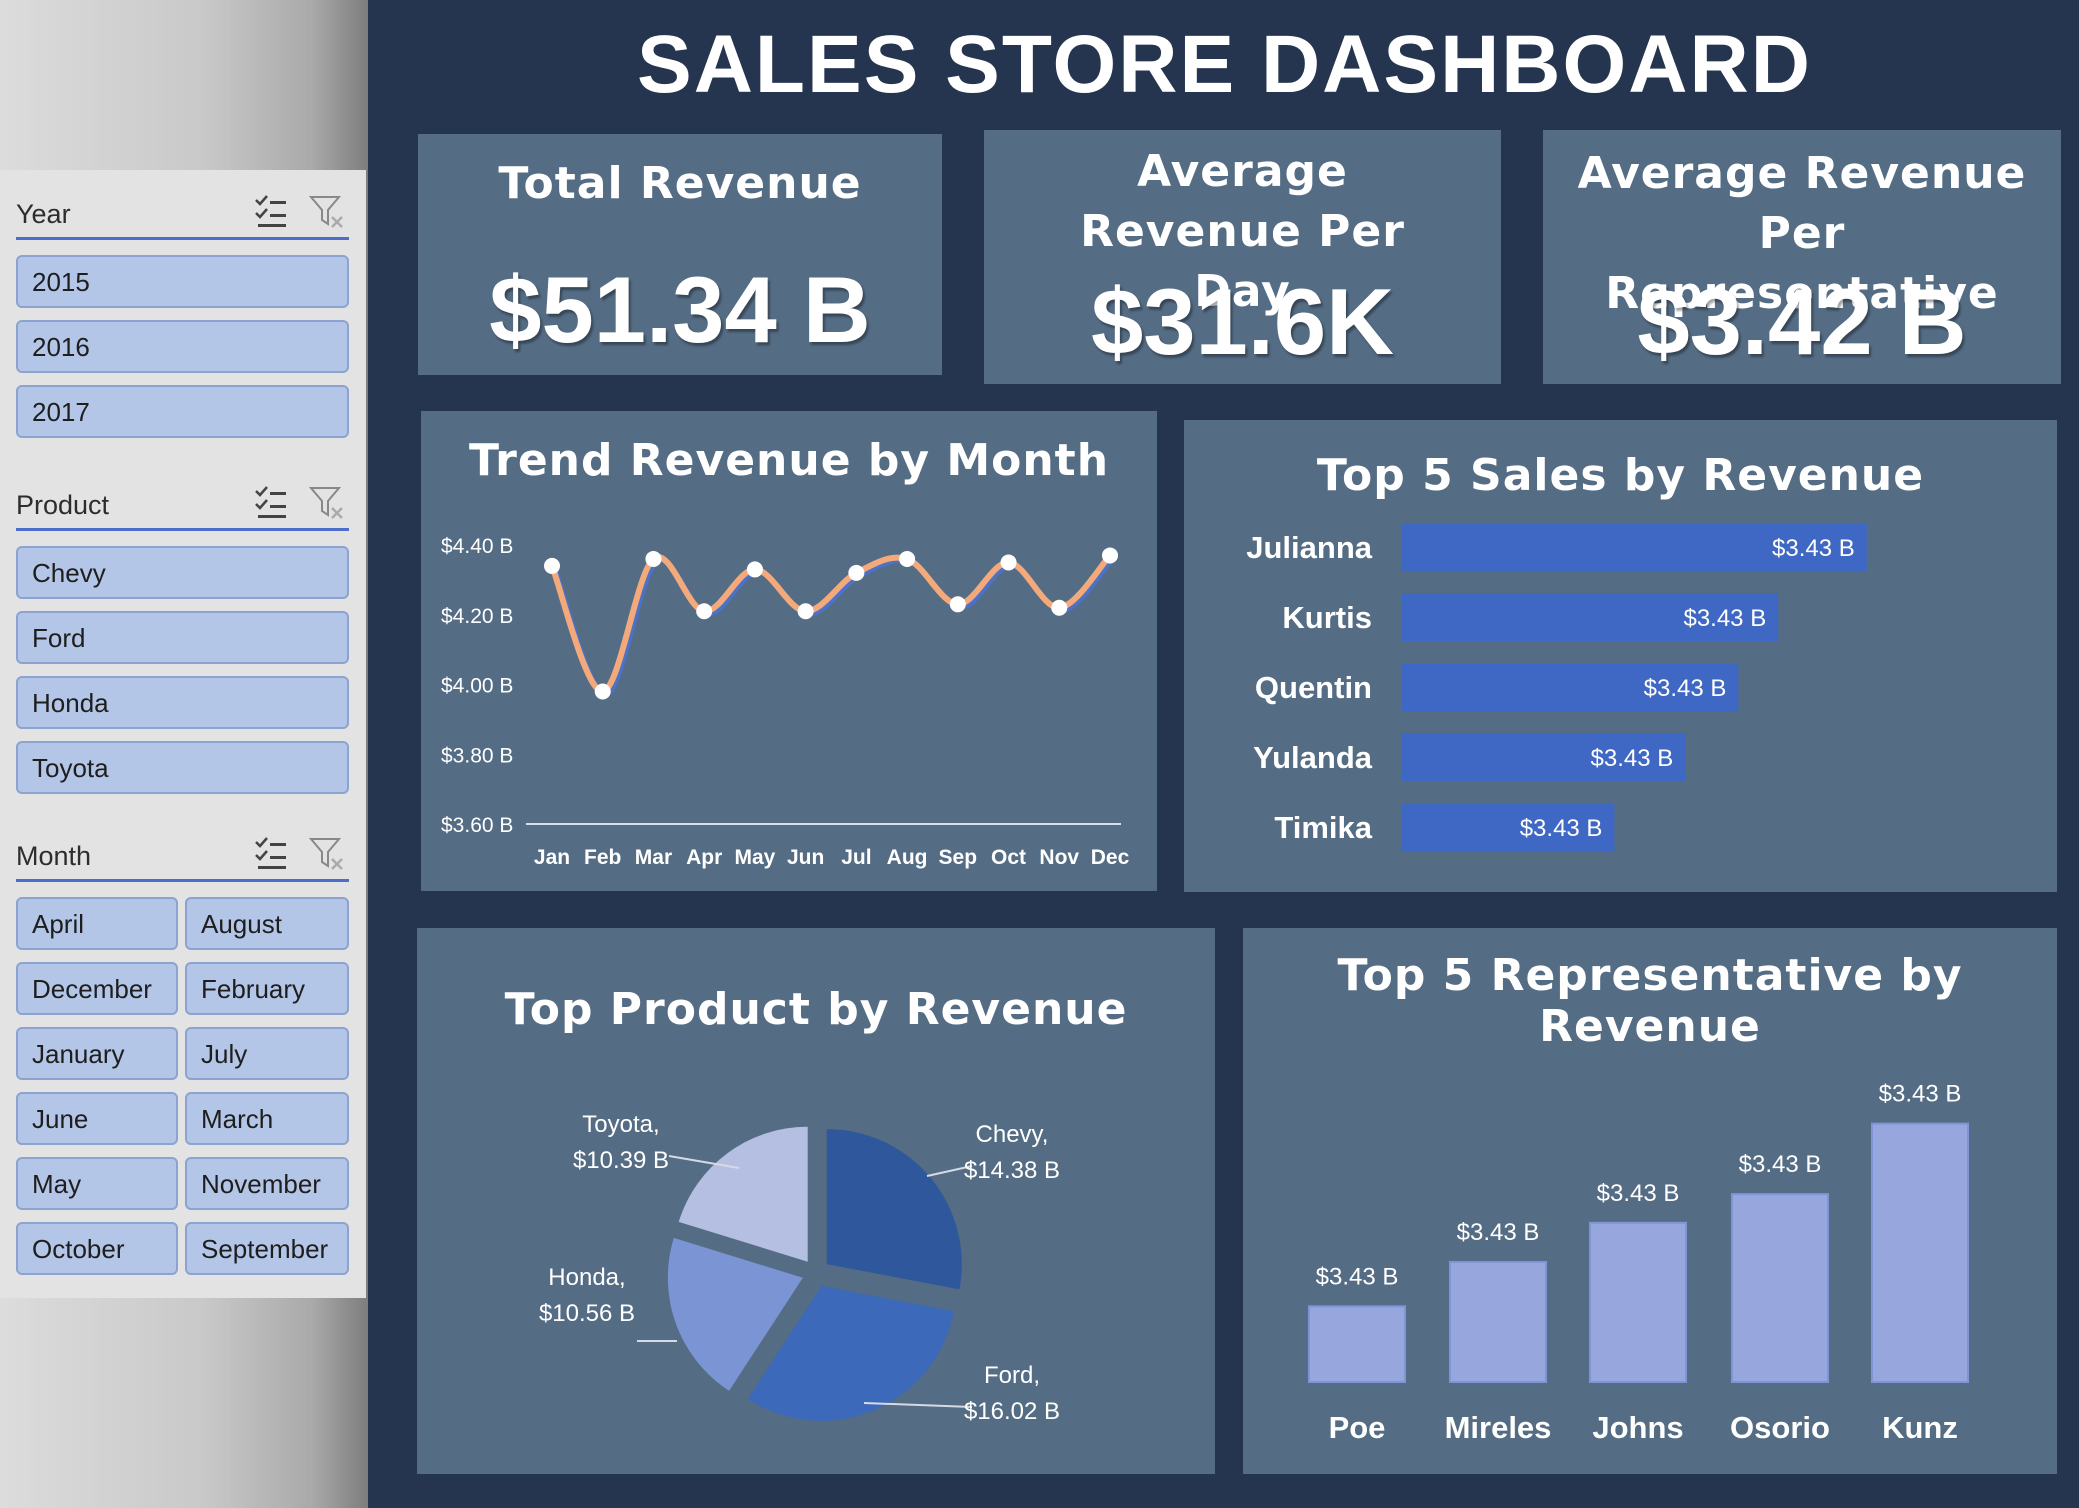 The height and width of the screenshot is (1508, 2079). Describe the element at coordinates (704, 857) in the screenshot. I see `x-tick-label: Apr` at that location.